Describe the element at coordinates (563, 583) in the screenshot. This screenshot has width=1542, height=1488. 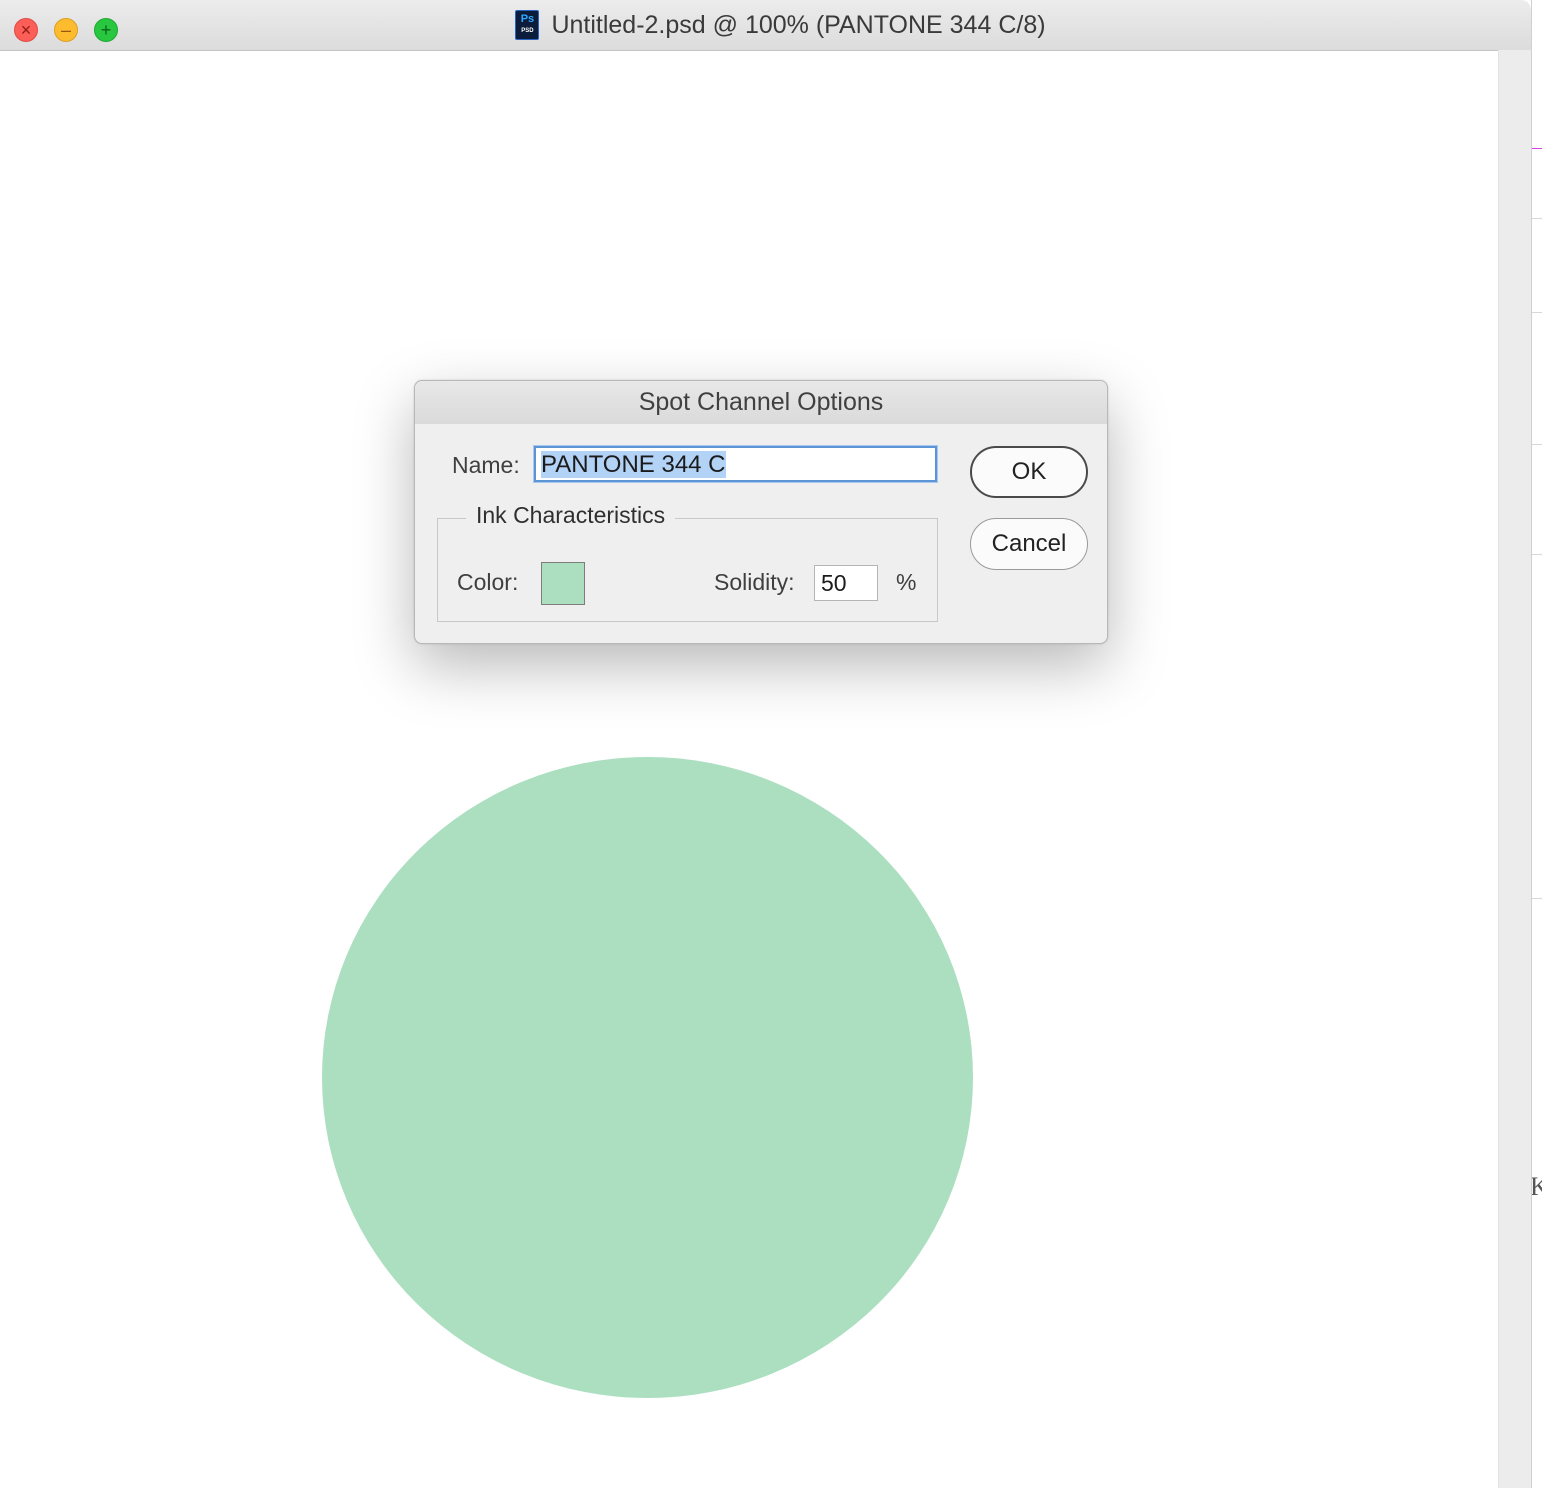
I see `ink-color-swatch` at that location.